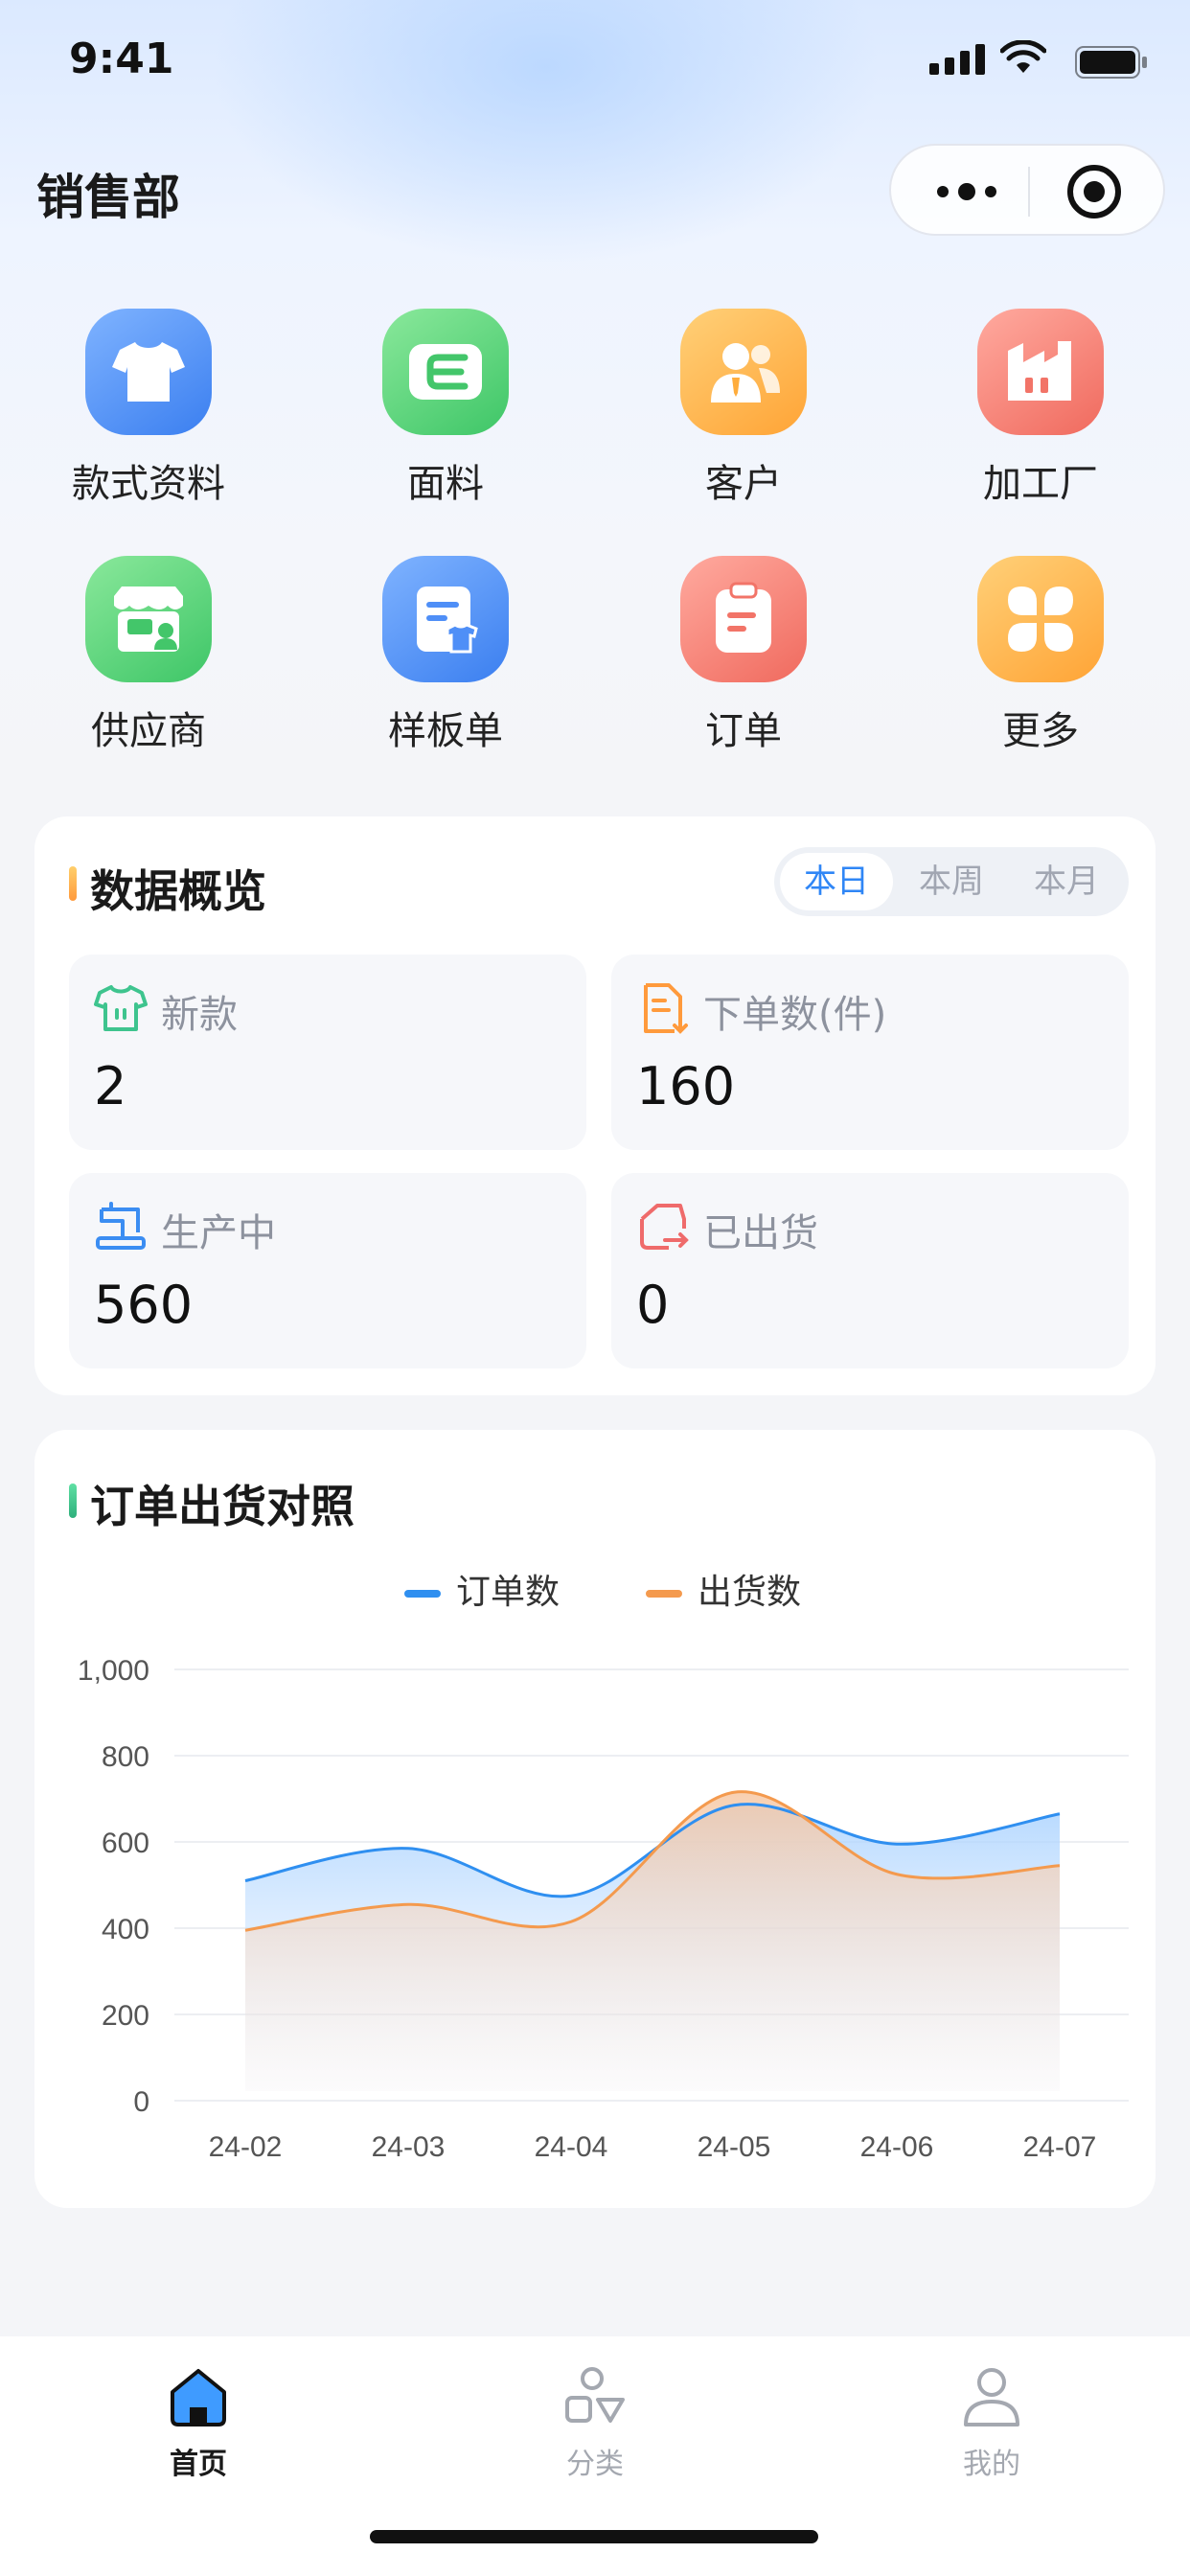 Image resolution: width=1190 pixels, height=2576 pixels. I want to click on y-tick-label: 1,000, so click(114, 1671).